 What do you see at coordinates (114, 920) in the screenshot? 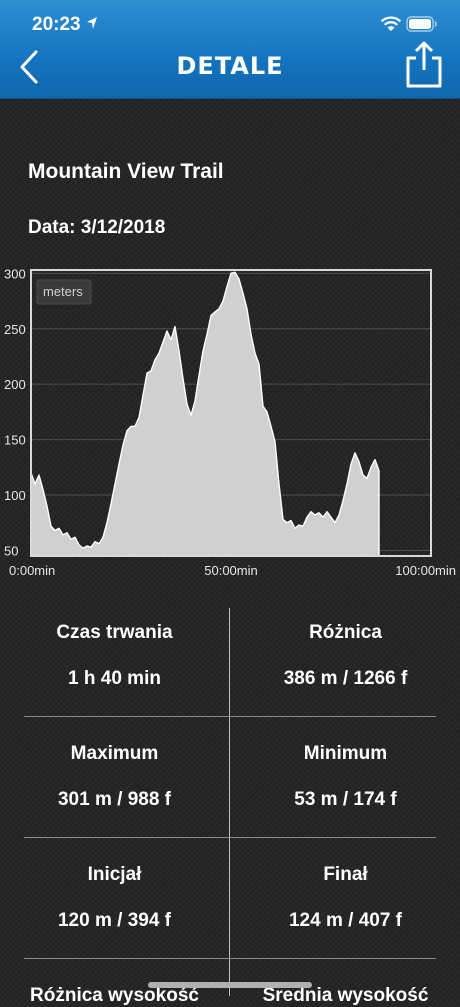
I see `stat-value: 120 m / 394 f` at bounding box center [114, 920].